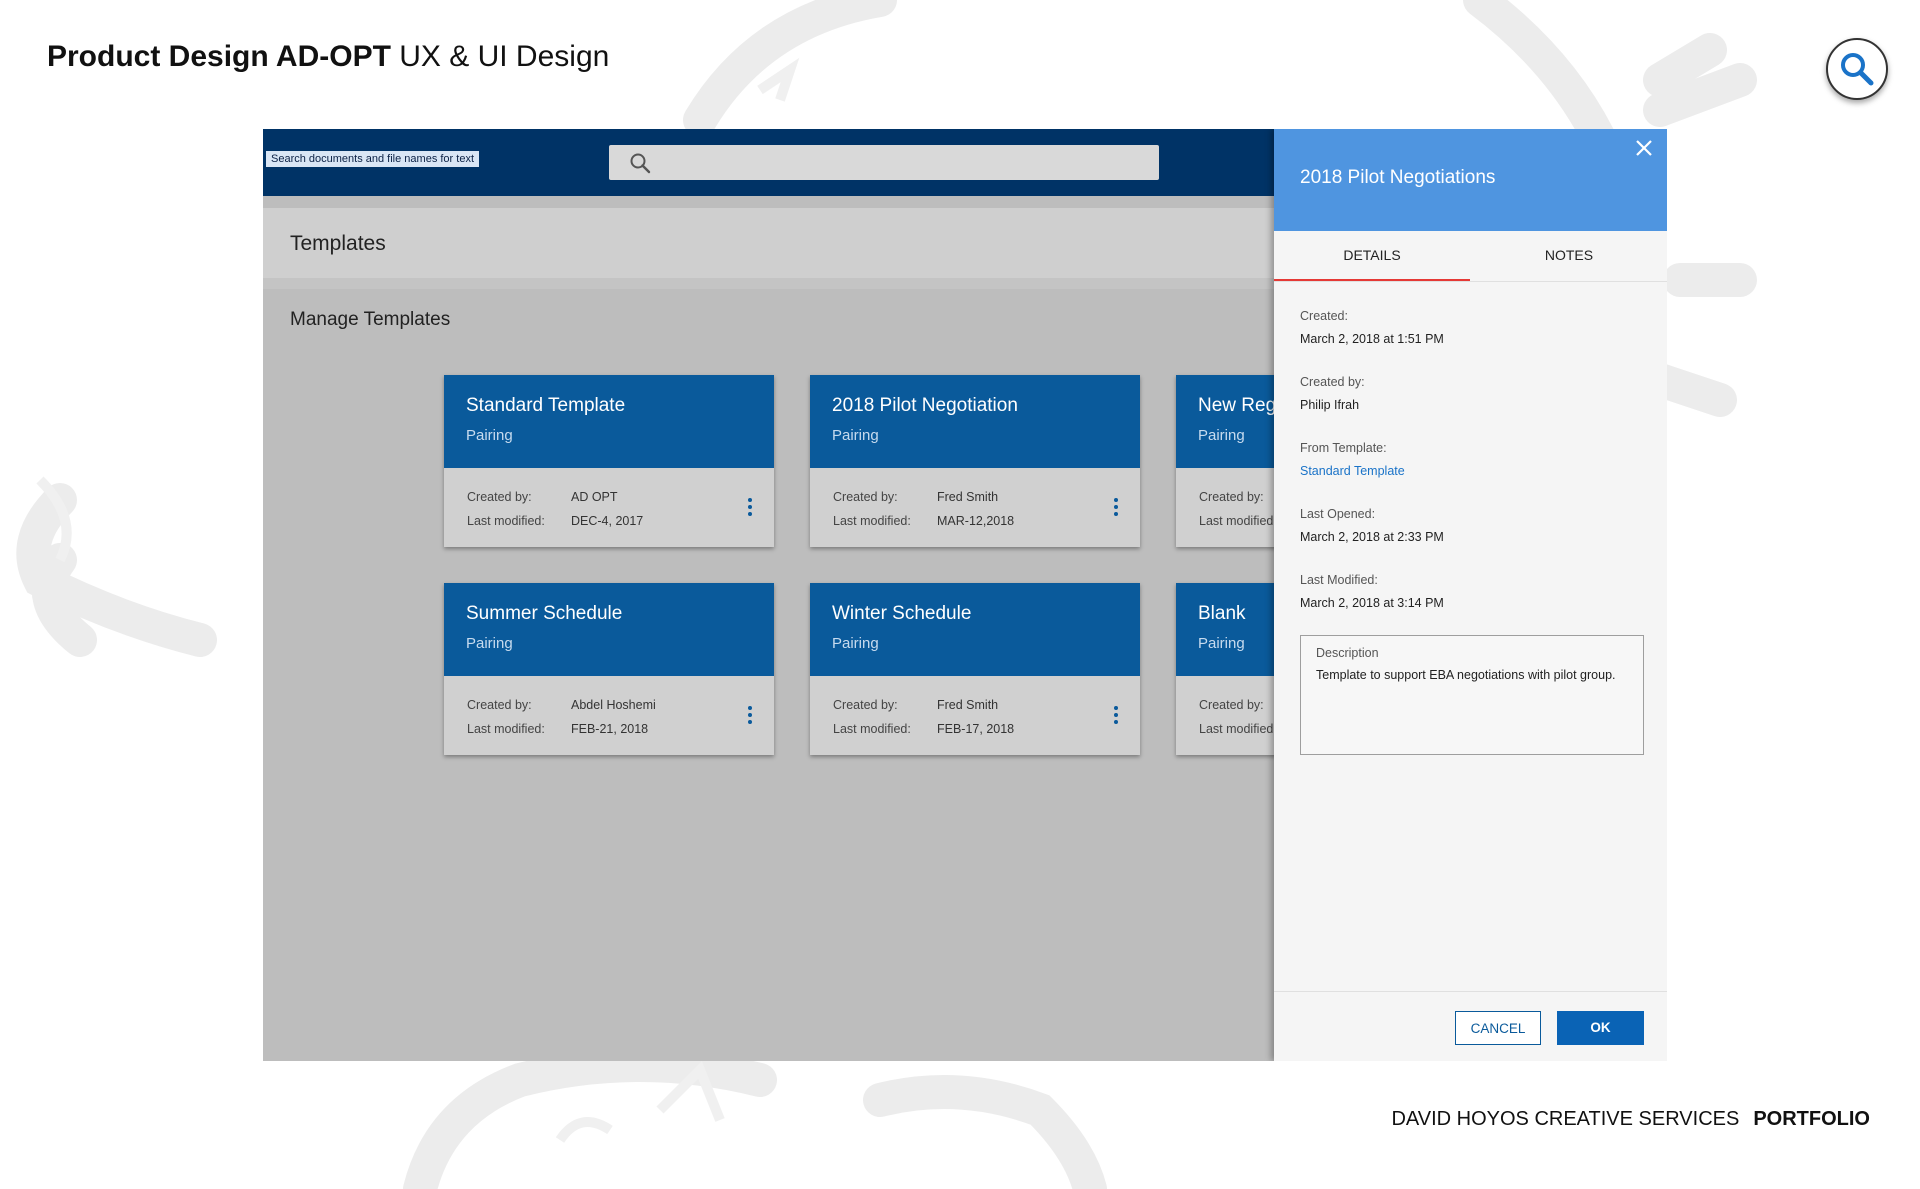  Describe the element at coordinates (610, 729) in the screenshot. I see `last-modified-value: FEB-21, 2018` at that location.